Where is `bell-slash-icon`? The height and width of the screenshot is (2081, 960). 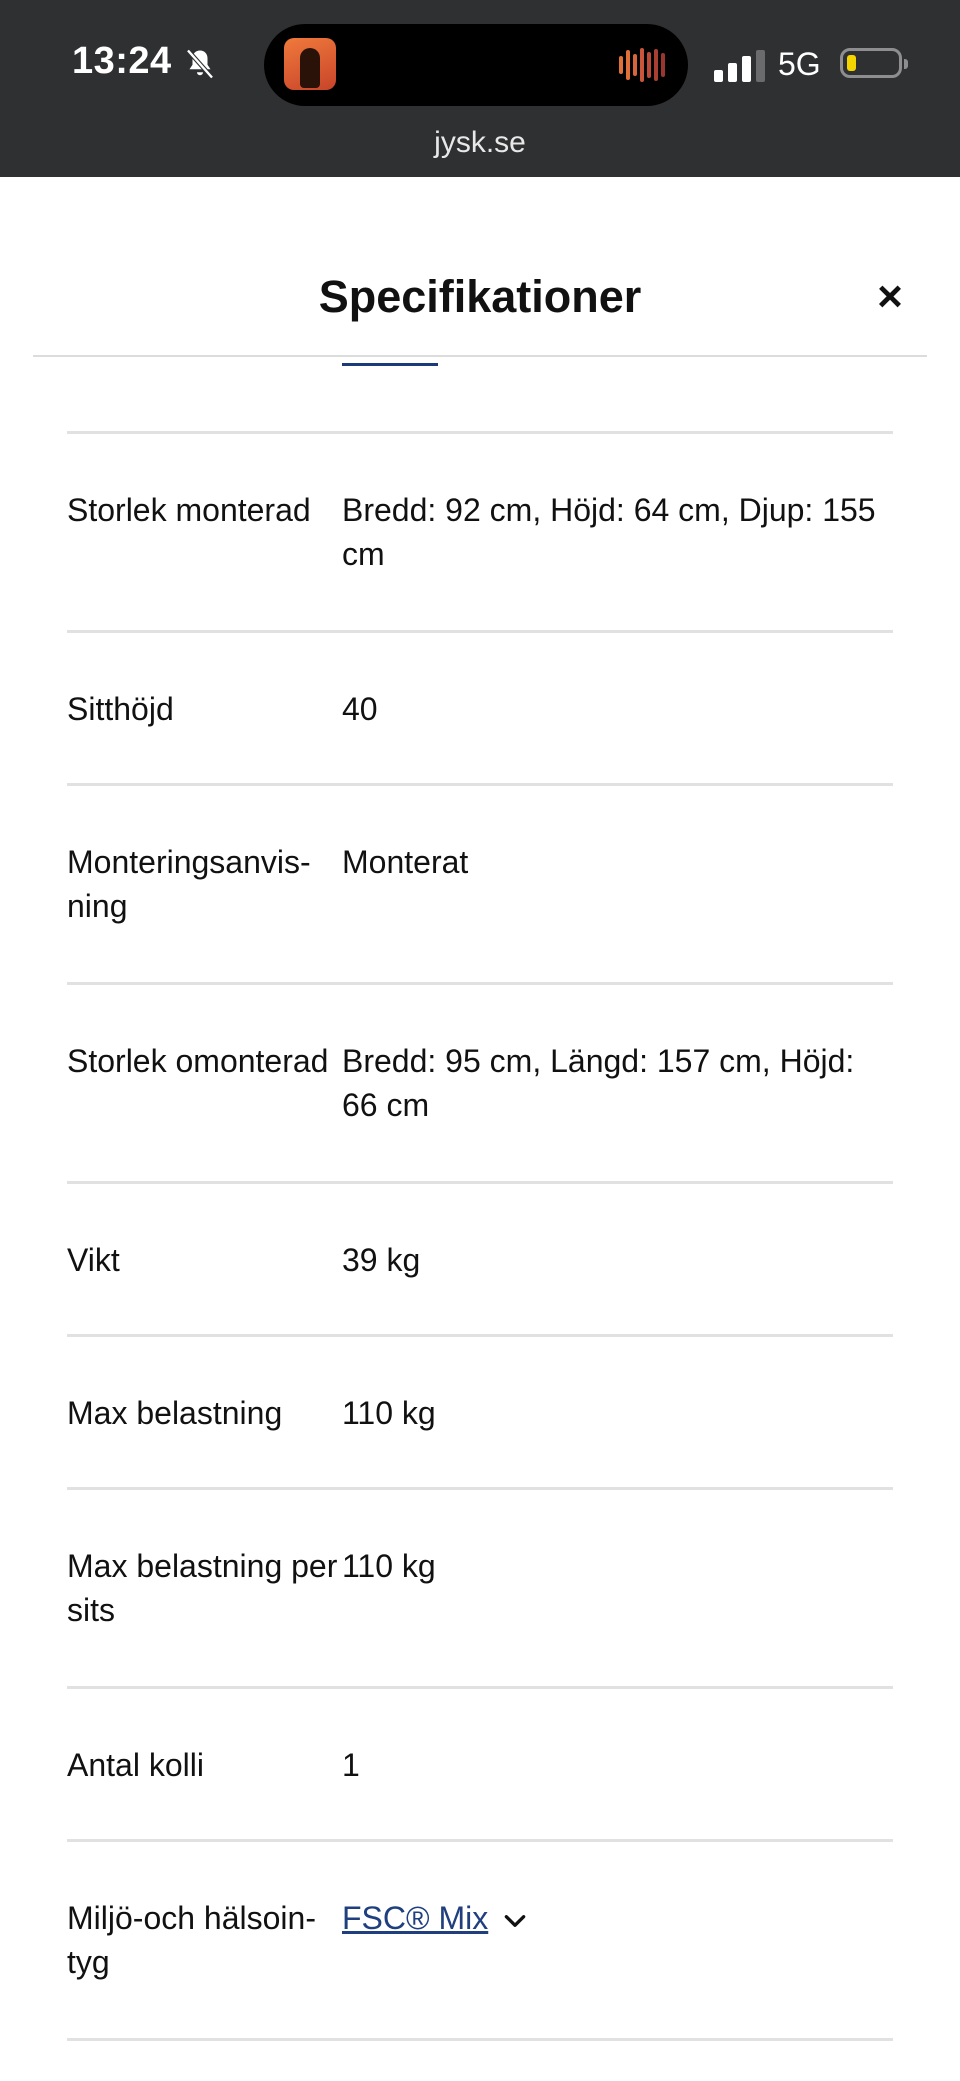
bell-slash-icon is located at coordinates (200, 64).